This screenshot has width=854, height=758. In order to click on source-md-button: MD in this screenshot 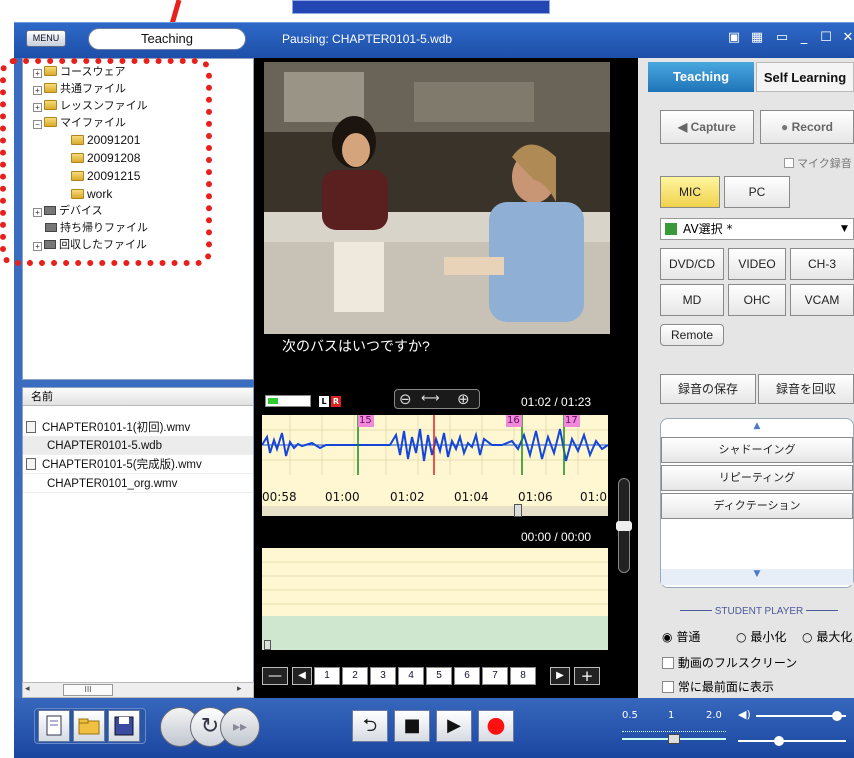, I will do `click(692, 300)`.